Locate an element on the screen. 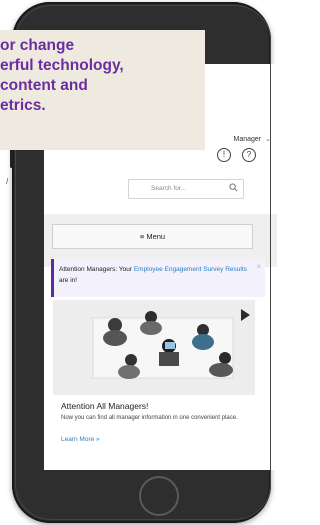 The height and width of the screenshot is (525, 320). menu-button: ≡ Menu is located at coordinates (152, 236).